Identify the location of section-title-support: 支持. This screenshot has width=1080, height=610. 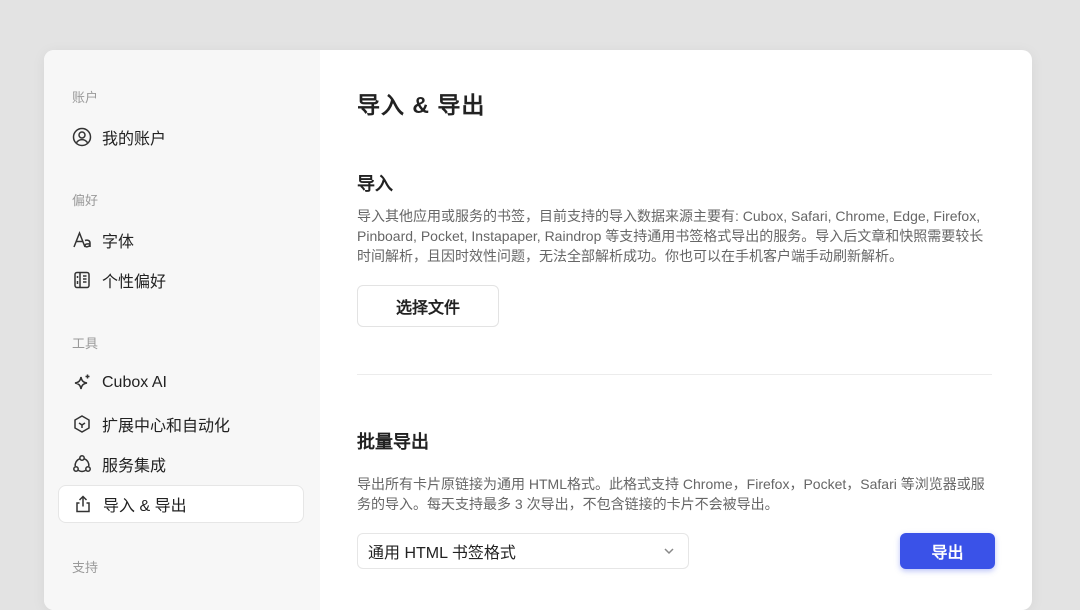
(85, 567).